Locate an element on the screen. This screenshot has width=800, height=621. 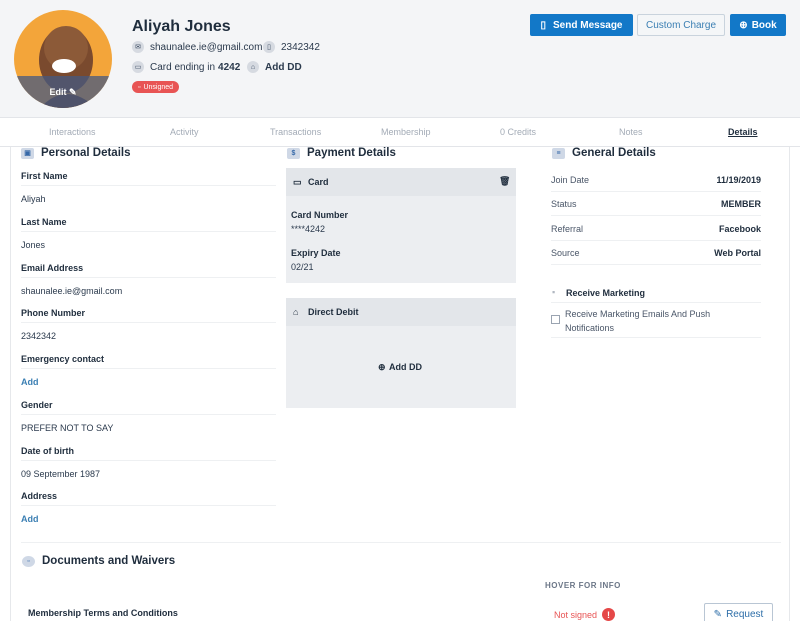
send-message-button: ▯ Send Message is located at coordinates (581, 25).